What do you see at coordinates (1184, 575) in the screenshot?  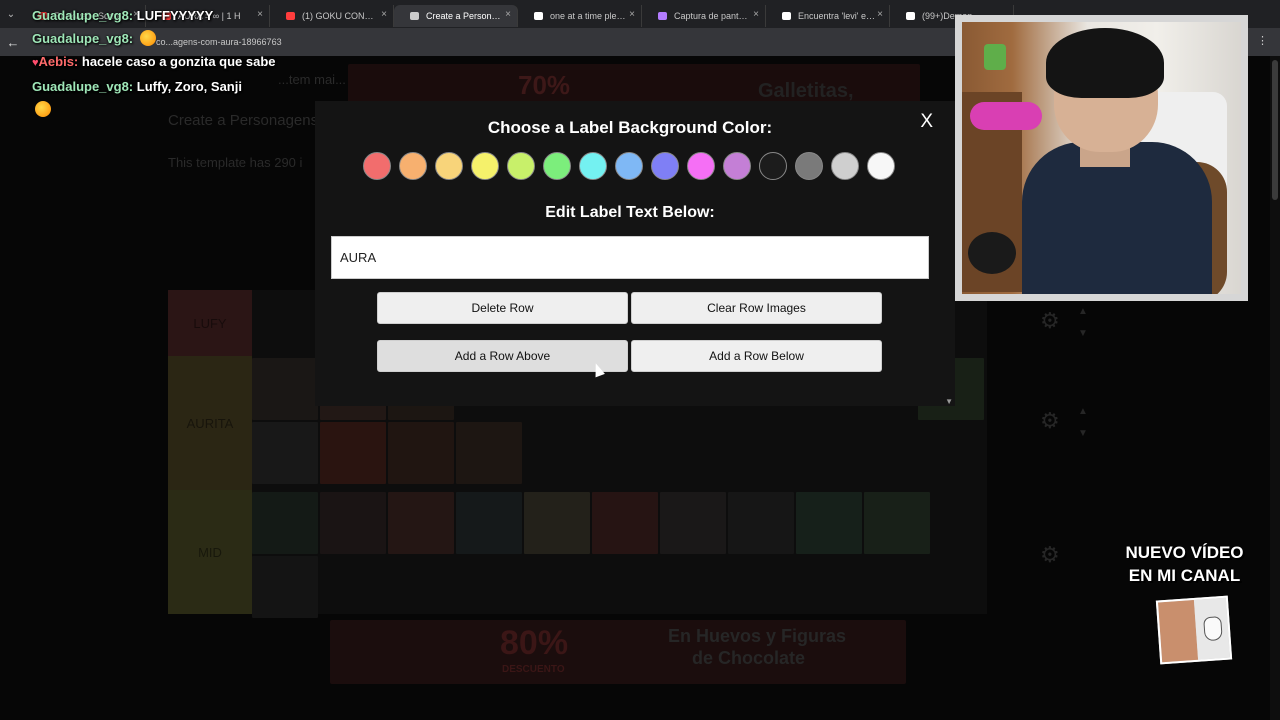 I see `promo-line2: EN MI CANAL` at bounding box center [1184, 575].